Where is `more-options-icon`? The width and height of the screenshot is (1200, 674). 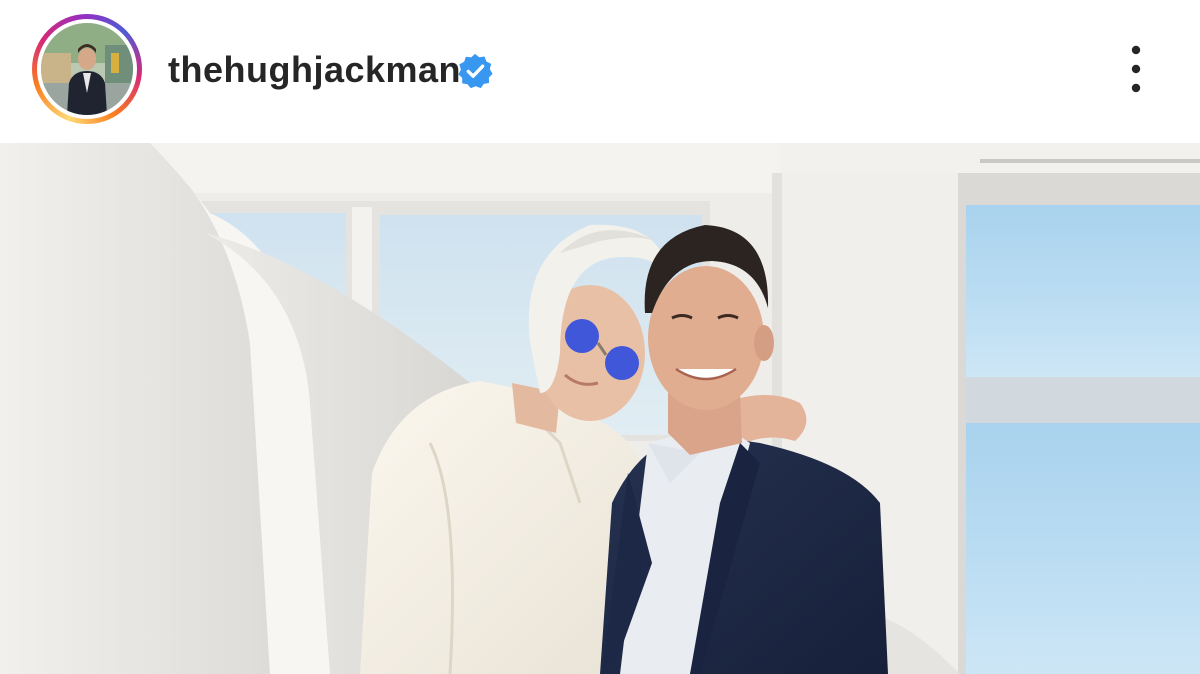
more-options-icon is located at coordinates (1136, 70).